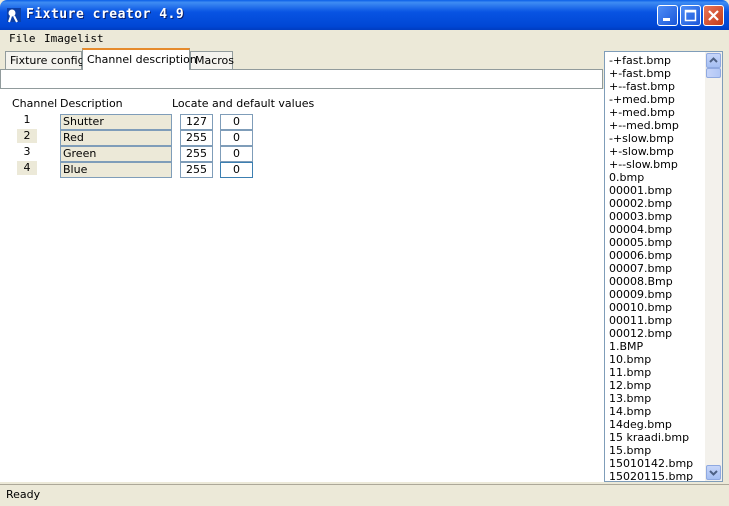  What do you see at coordinates (91, 103) in the screenshot?
I see `header-description: Description` at bounding box center [91, 103].